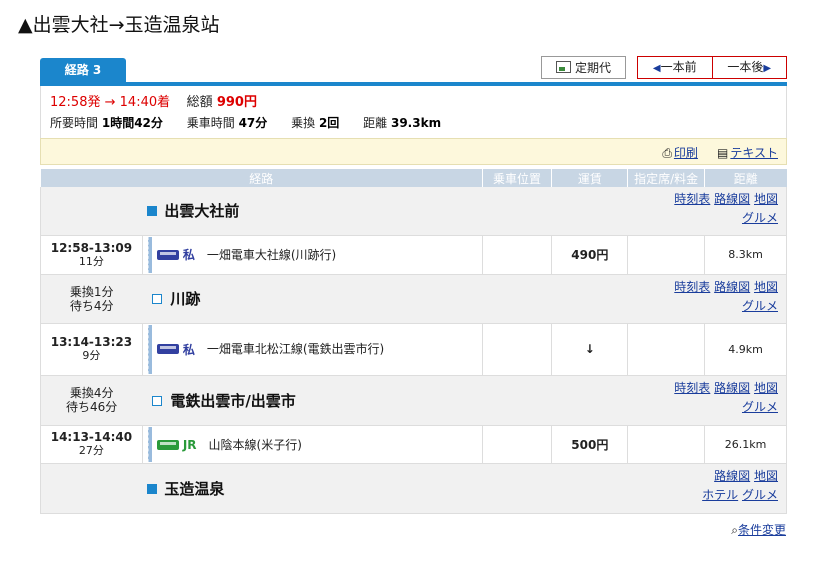 This screenshot has height=570, width=835. I want to click on col-route: 経路, so click(261, 178).